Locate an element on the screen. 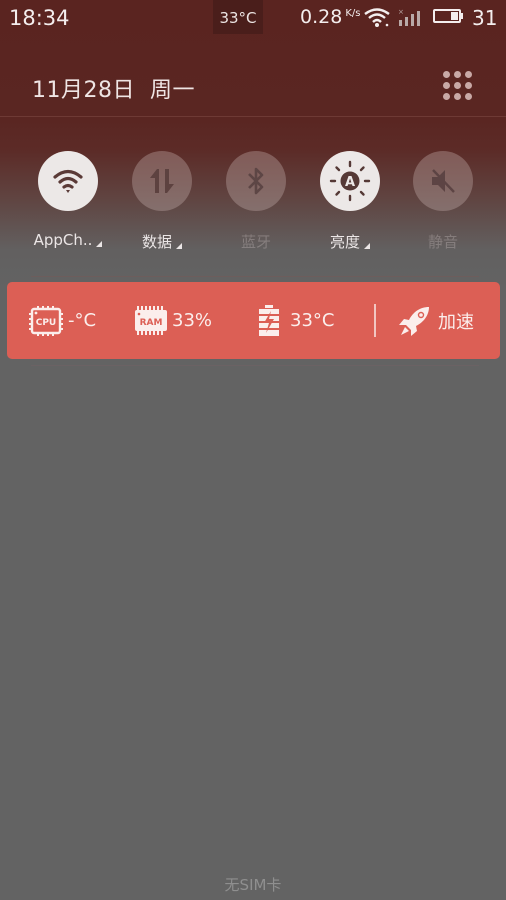  status-bar: 18:34 33°C 0.28 K/s × 31 is located at coordinates (253, 18).